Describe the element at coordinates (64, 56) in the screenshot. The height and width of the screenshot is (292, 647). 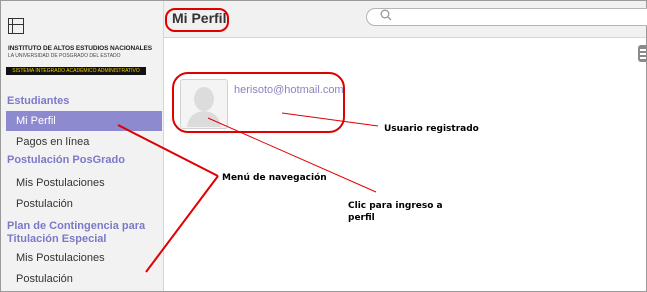
I see `institution-subtitle: LA UNIVERSIDAD DE POSGRADO DEL ESTADO` at that location.